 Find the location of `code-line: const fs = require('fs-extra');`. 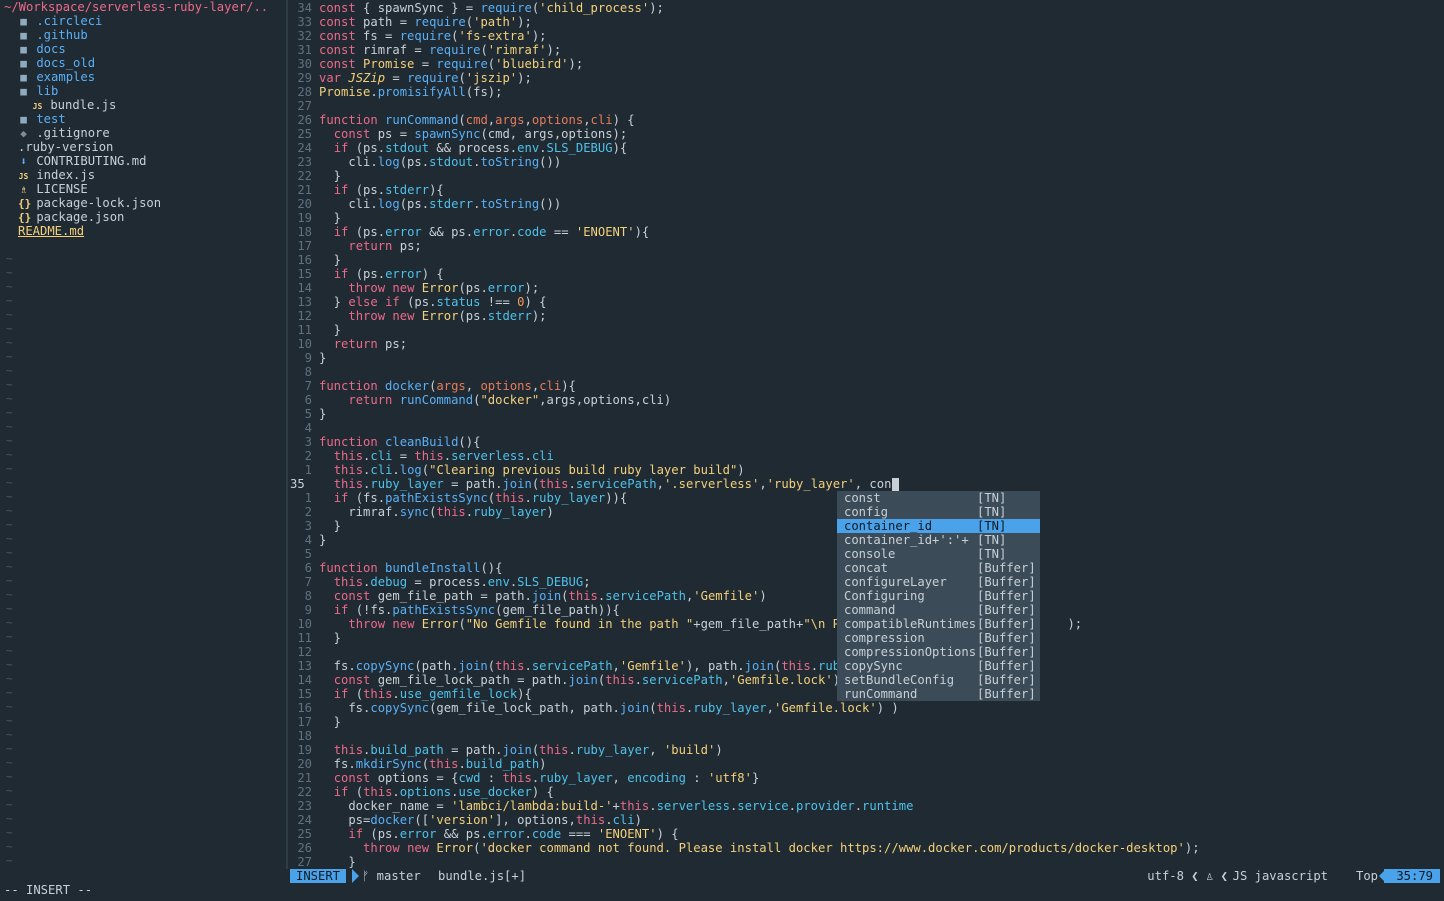

code-line: const fs = require('fs-extra'); is located at coordinates (433, 36).